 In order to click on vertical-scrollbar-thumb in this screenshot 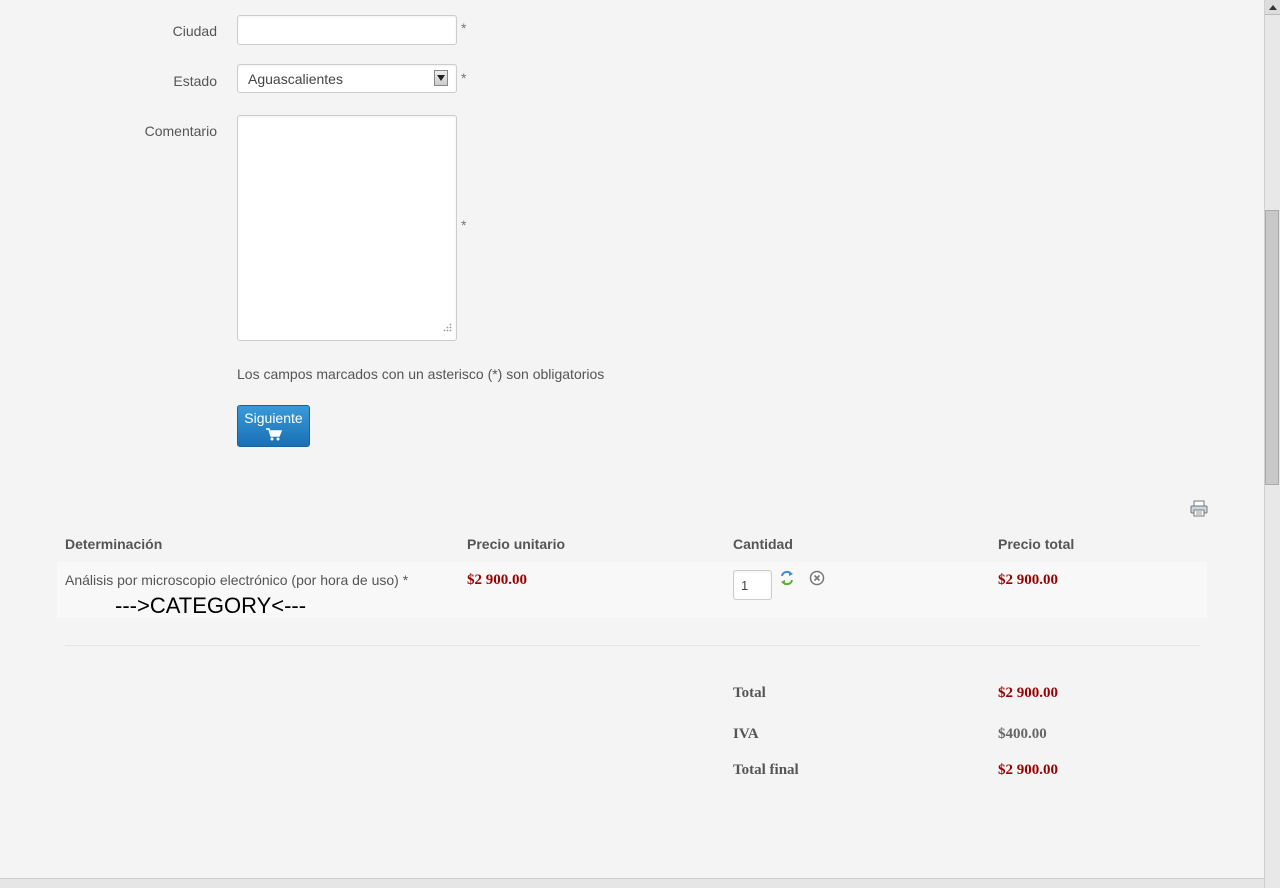, I will do `click(1272, 347)`.